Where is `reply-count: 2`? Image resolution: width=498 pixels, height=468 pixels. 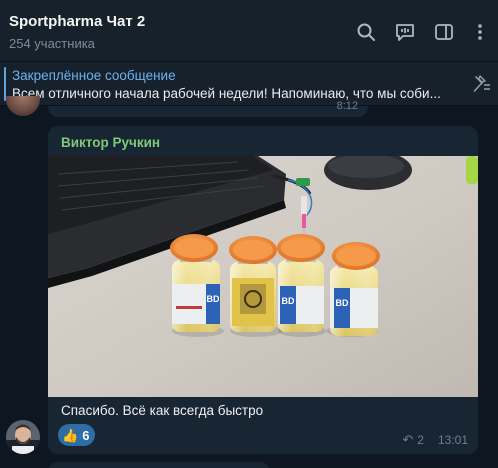 reply-count: 2 is located at coordinates (420, 440).